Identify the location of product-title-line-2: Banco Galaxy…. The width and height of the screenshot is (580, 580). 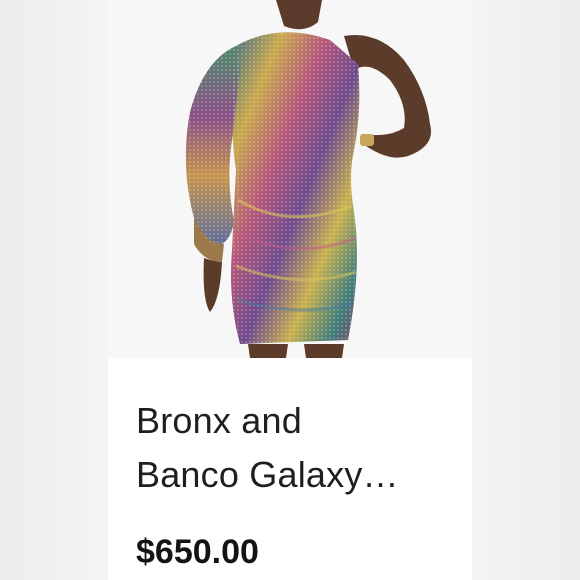
(267, 474).